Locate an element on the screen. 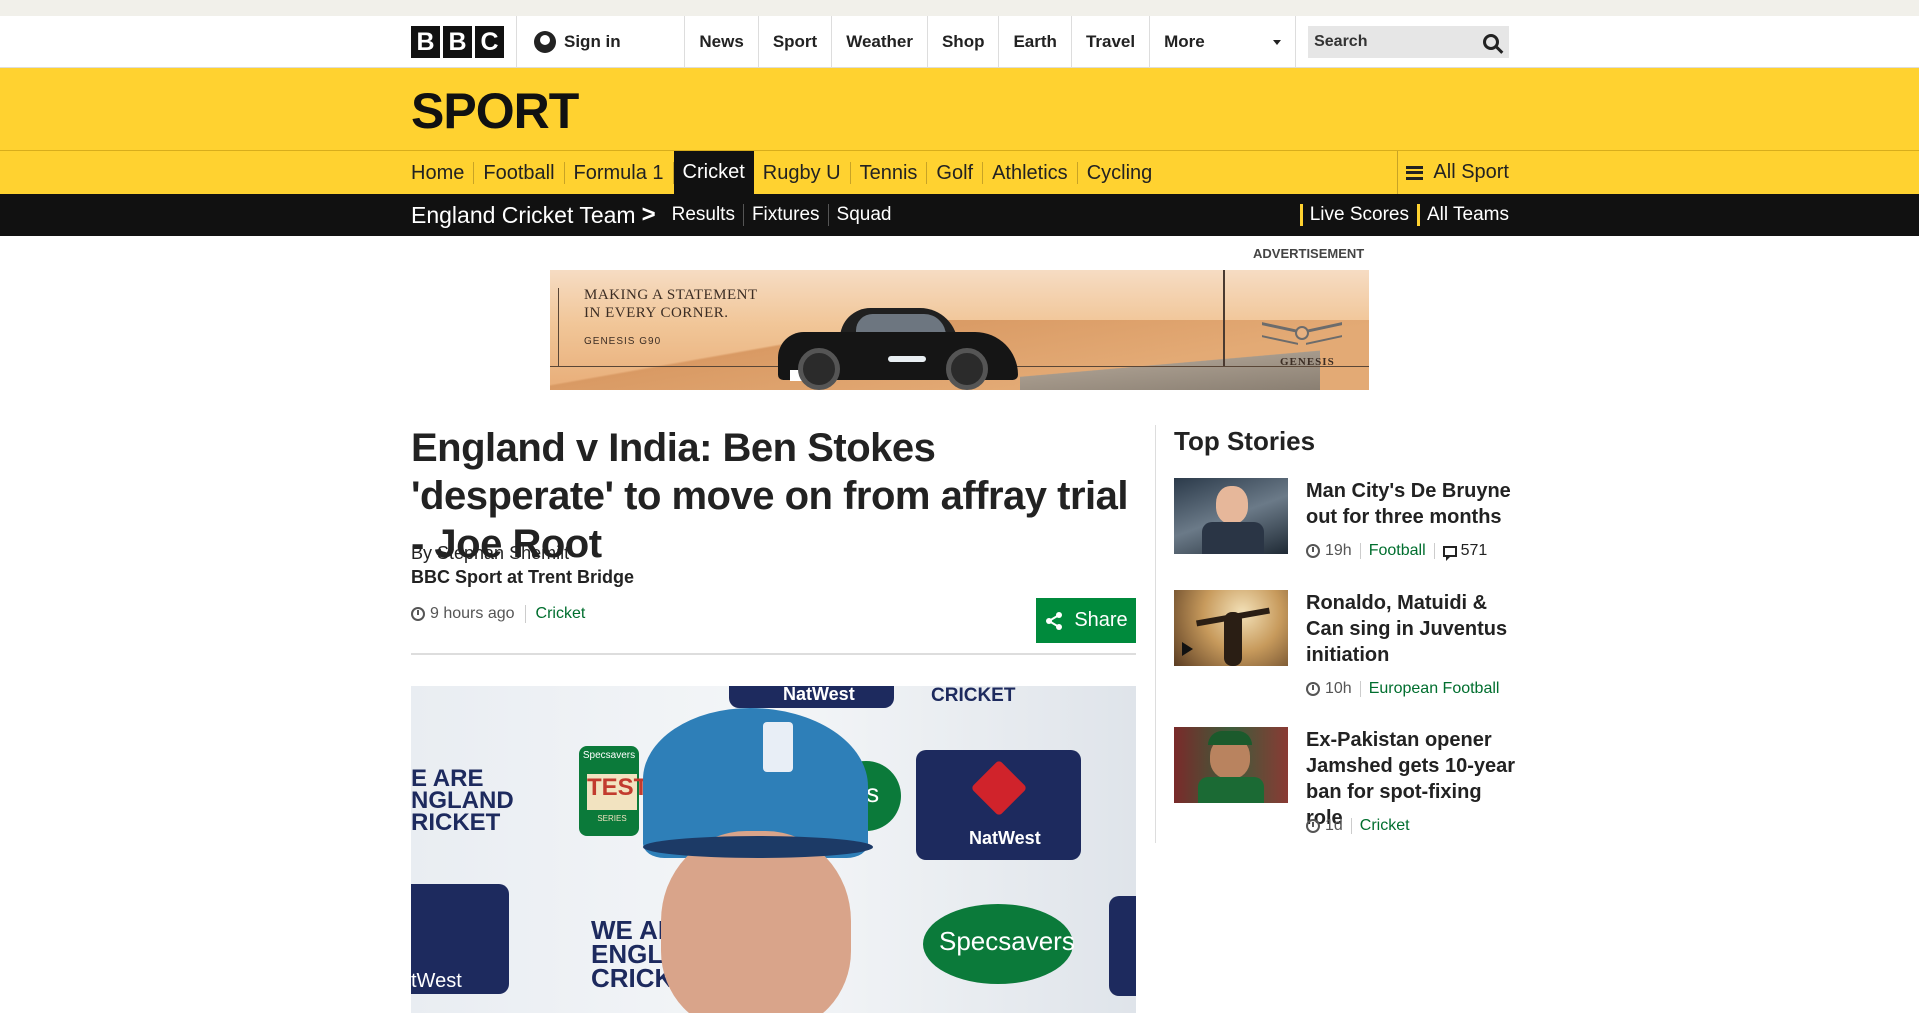  top-stories-heading: Top Stories is located at coordinates (1245, 441).